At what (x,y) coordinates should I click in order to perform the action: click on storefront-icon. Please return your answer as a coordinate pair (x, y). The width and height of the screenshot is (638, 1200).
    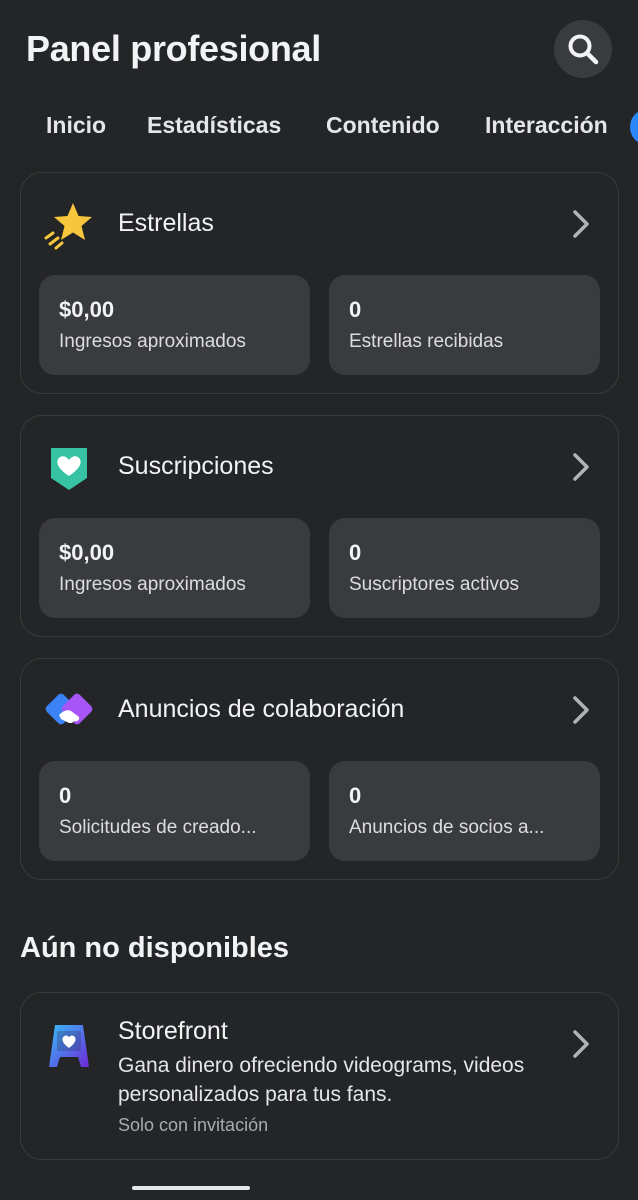
    Looking at the image, I should click on (69, 1046).